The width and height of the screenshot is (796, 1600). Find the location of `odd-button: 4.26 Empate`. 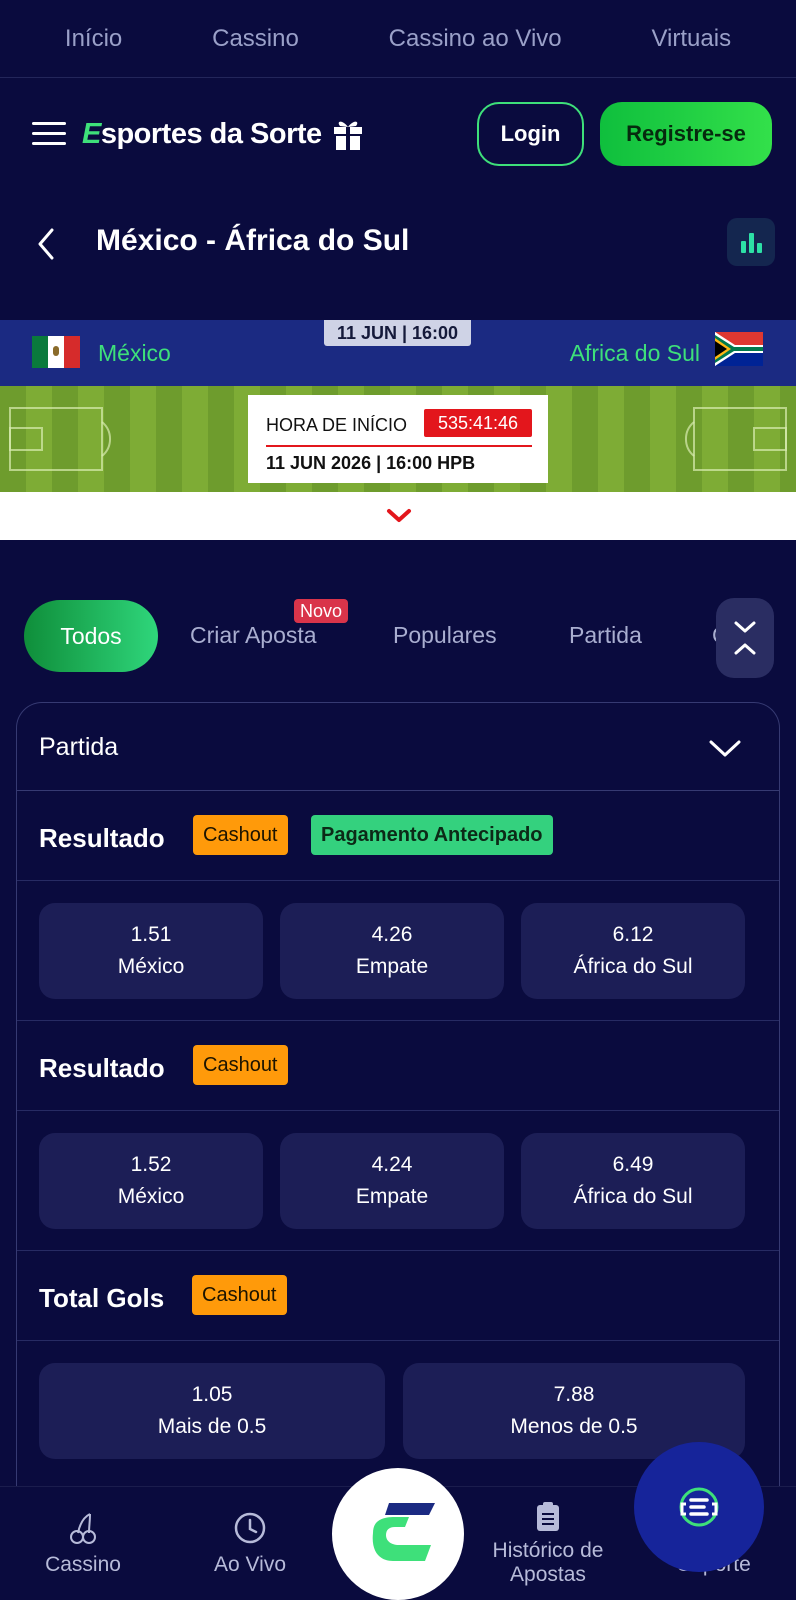

odd-button: 4.26 Empate is located at coordinates (392, 951).